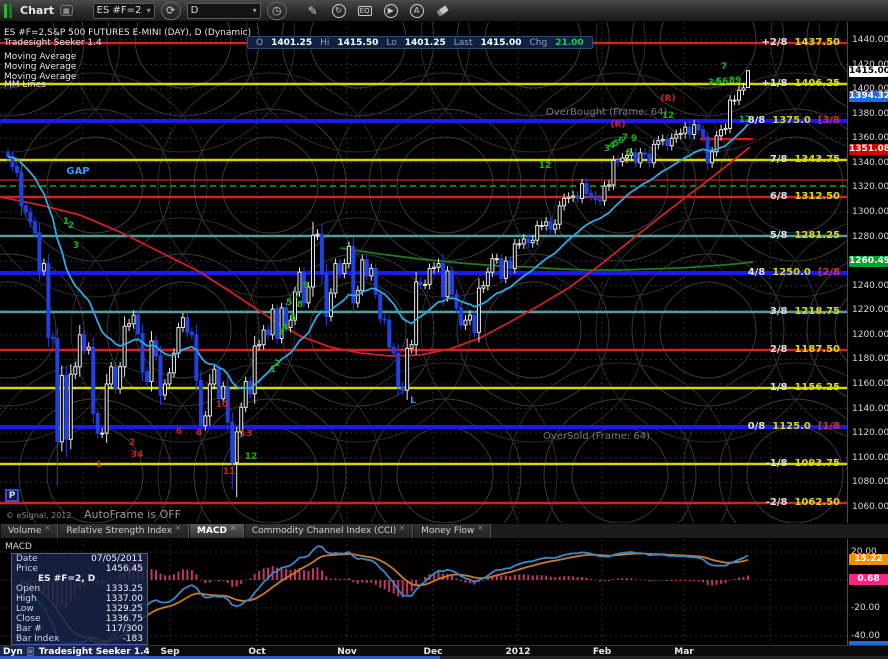  What do you see at coordinates (325, 42) in the screenshot?
I see `quote-label: Hi` at bounding box center [325, 42].